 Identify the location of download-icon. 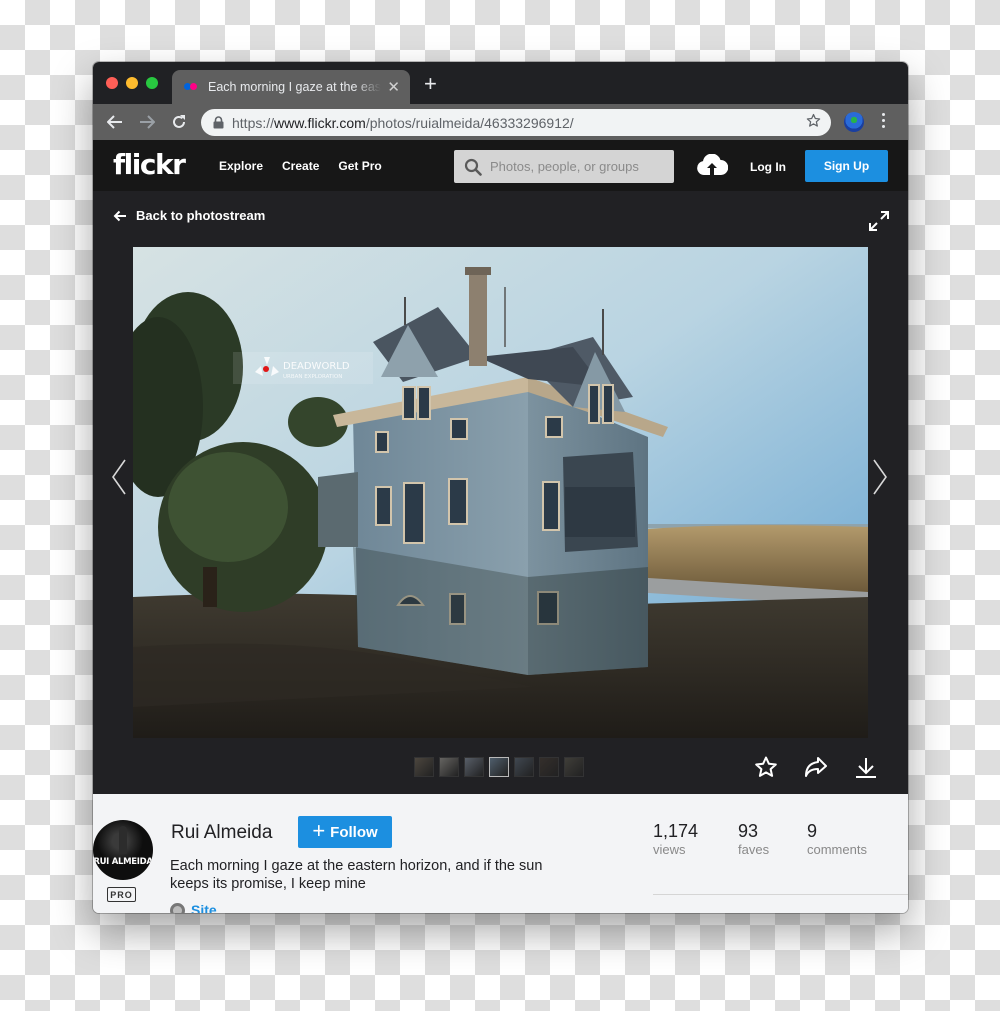
(866, 768).